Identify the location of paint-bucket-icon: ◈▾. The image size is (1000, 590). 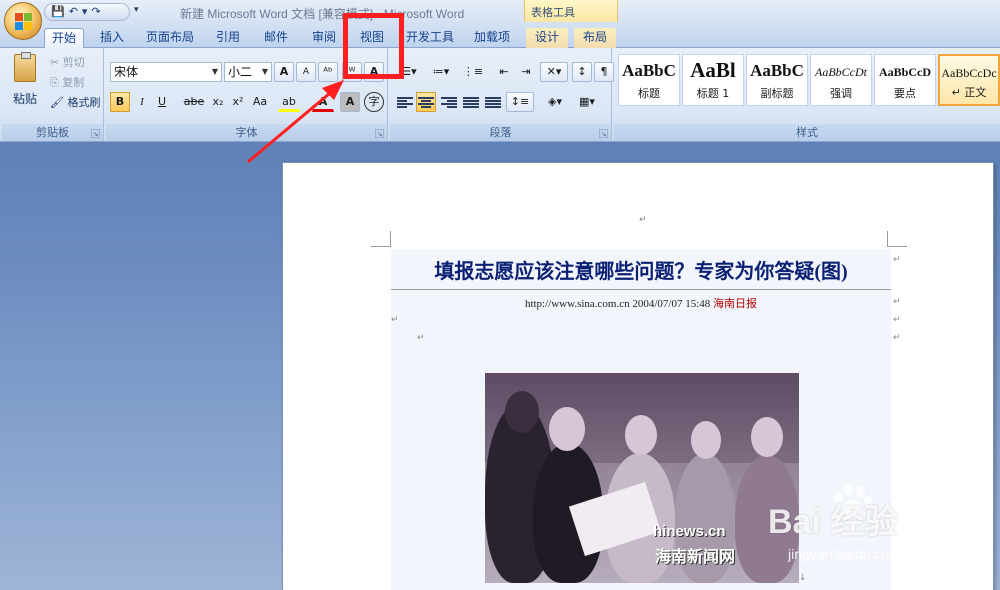
(555, 101).